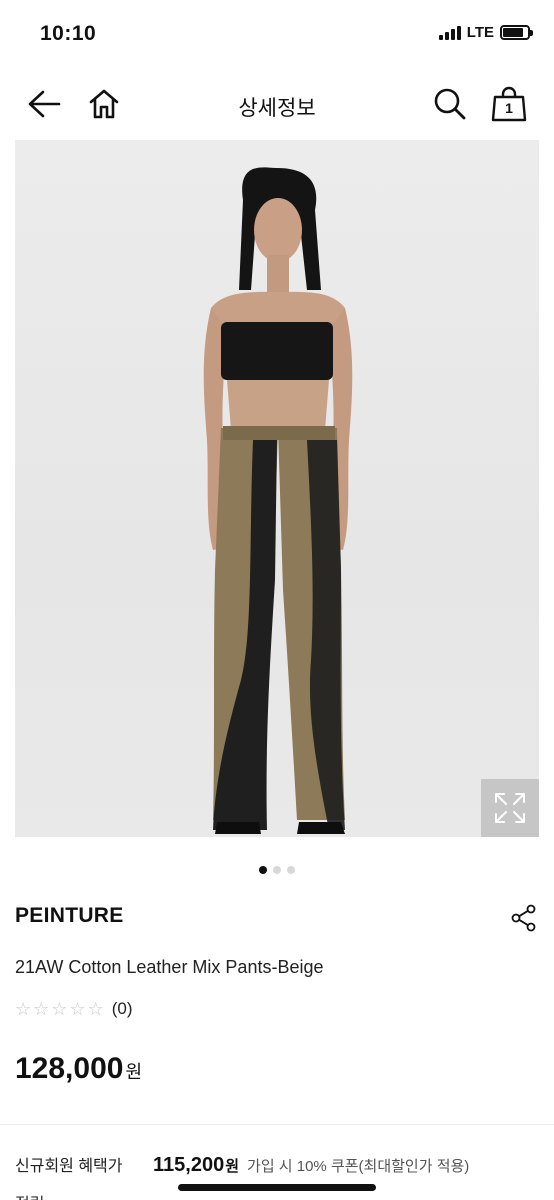 Image resolution: width=554 pixels, height=1200 pixels. I want to click on nav-bar: 상세정보 1, so click(277, 105).